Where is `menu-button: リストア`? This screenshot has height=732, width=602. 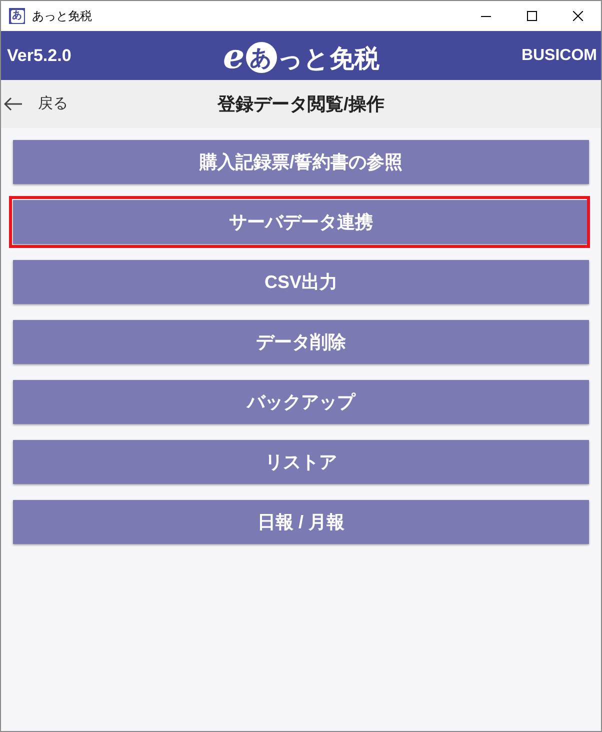
menu-button: リストア is located at coordinates (301, 462).